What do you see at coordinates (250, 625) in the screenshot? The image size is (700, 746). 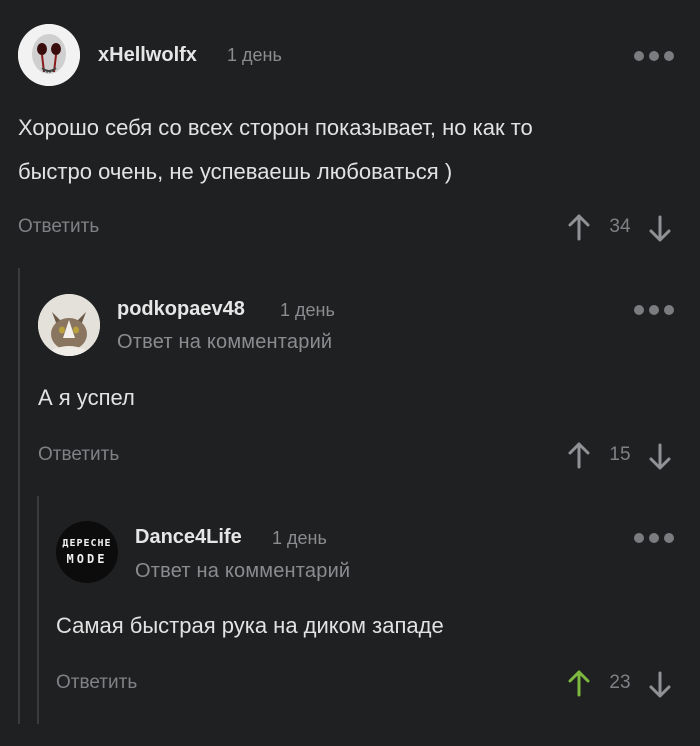 I see `comment-text: Самая быстрая рука на диком западе` at bounding box center [250, 625].